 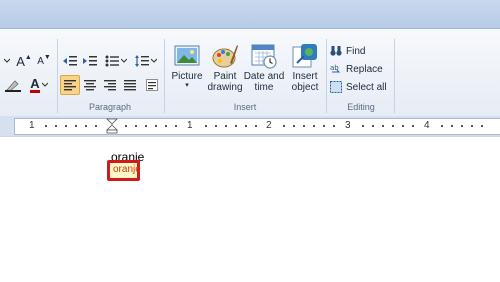 What do you see at coordinates (110, 107) in the screenshot?
I see `paragraph-group-label: Paragraph` at bounding box center [110, 107].